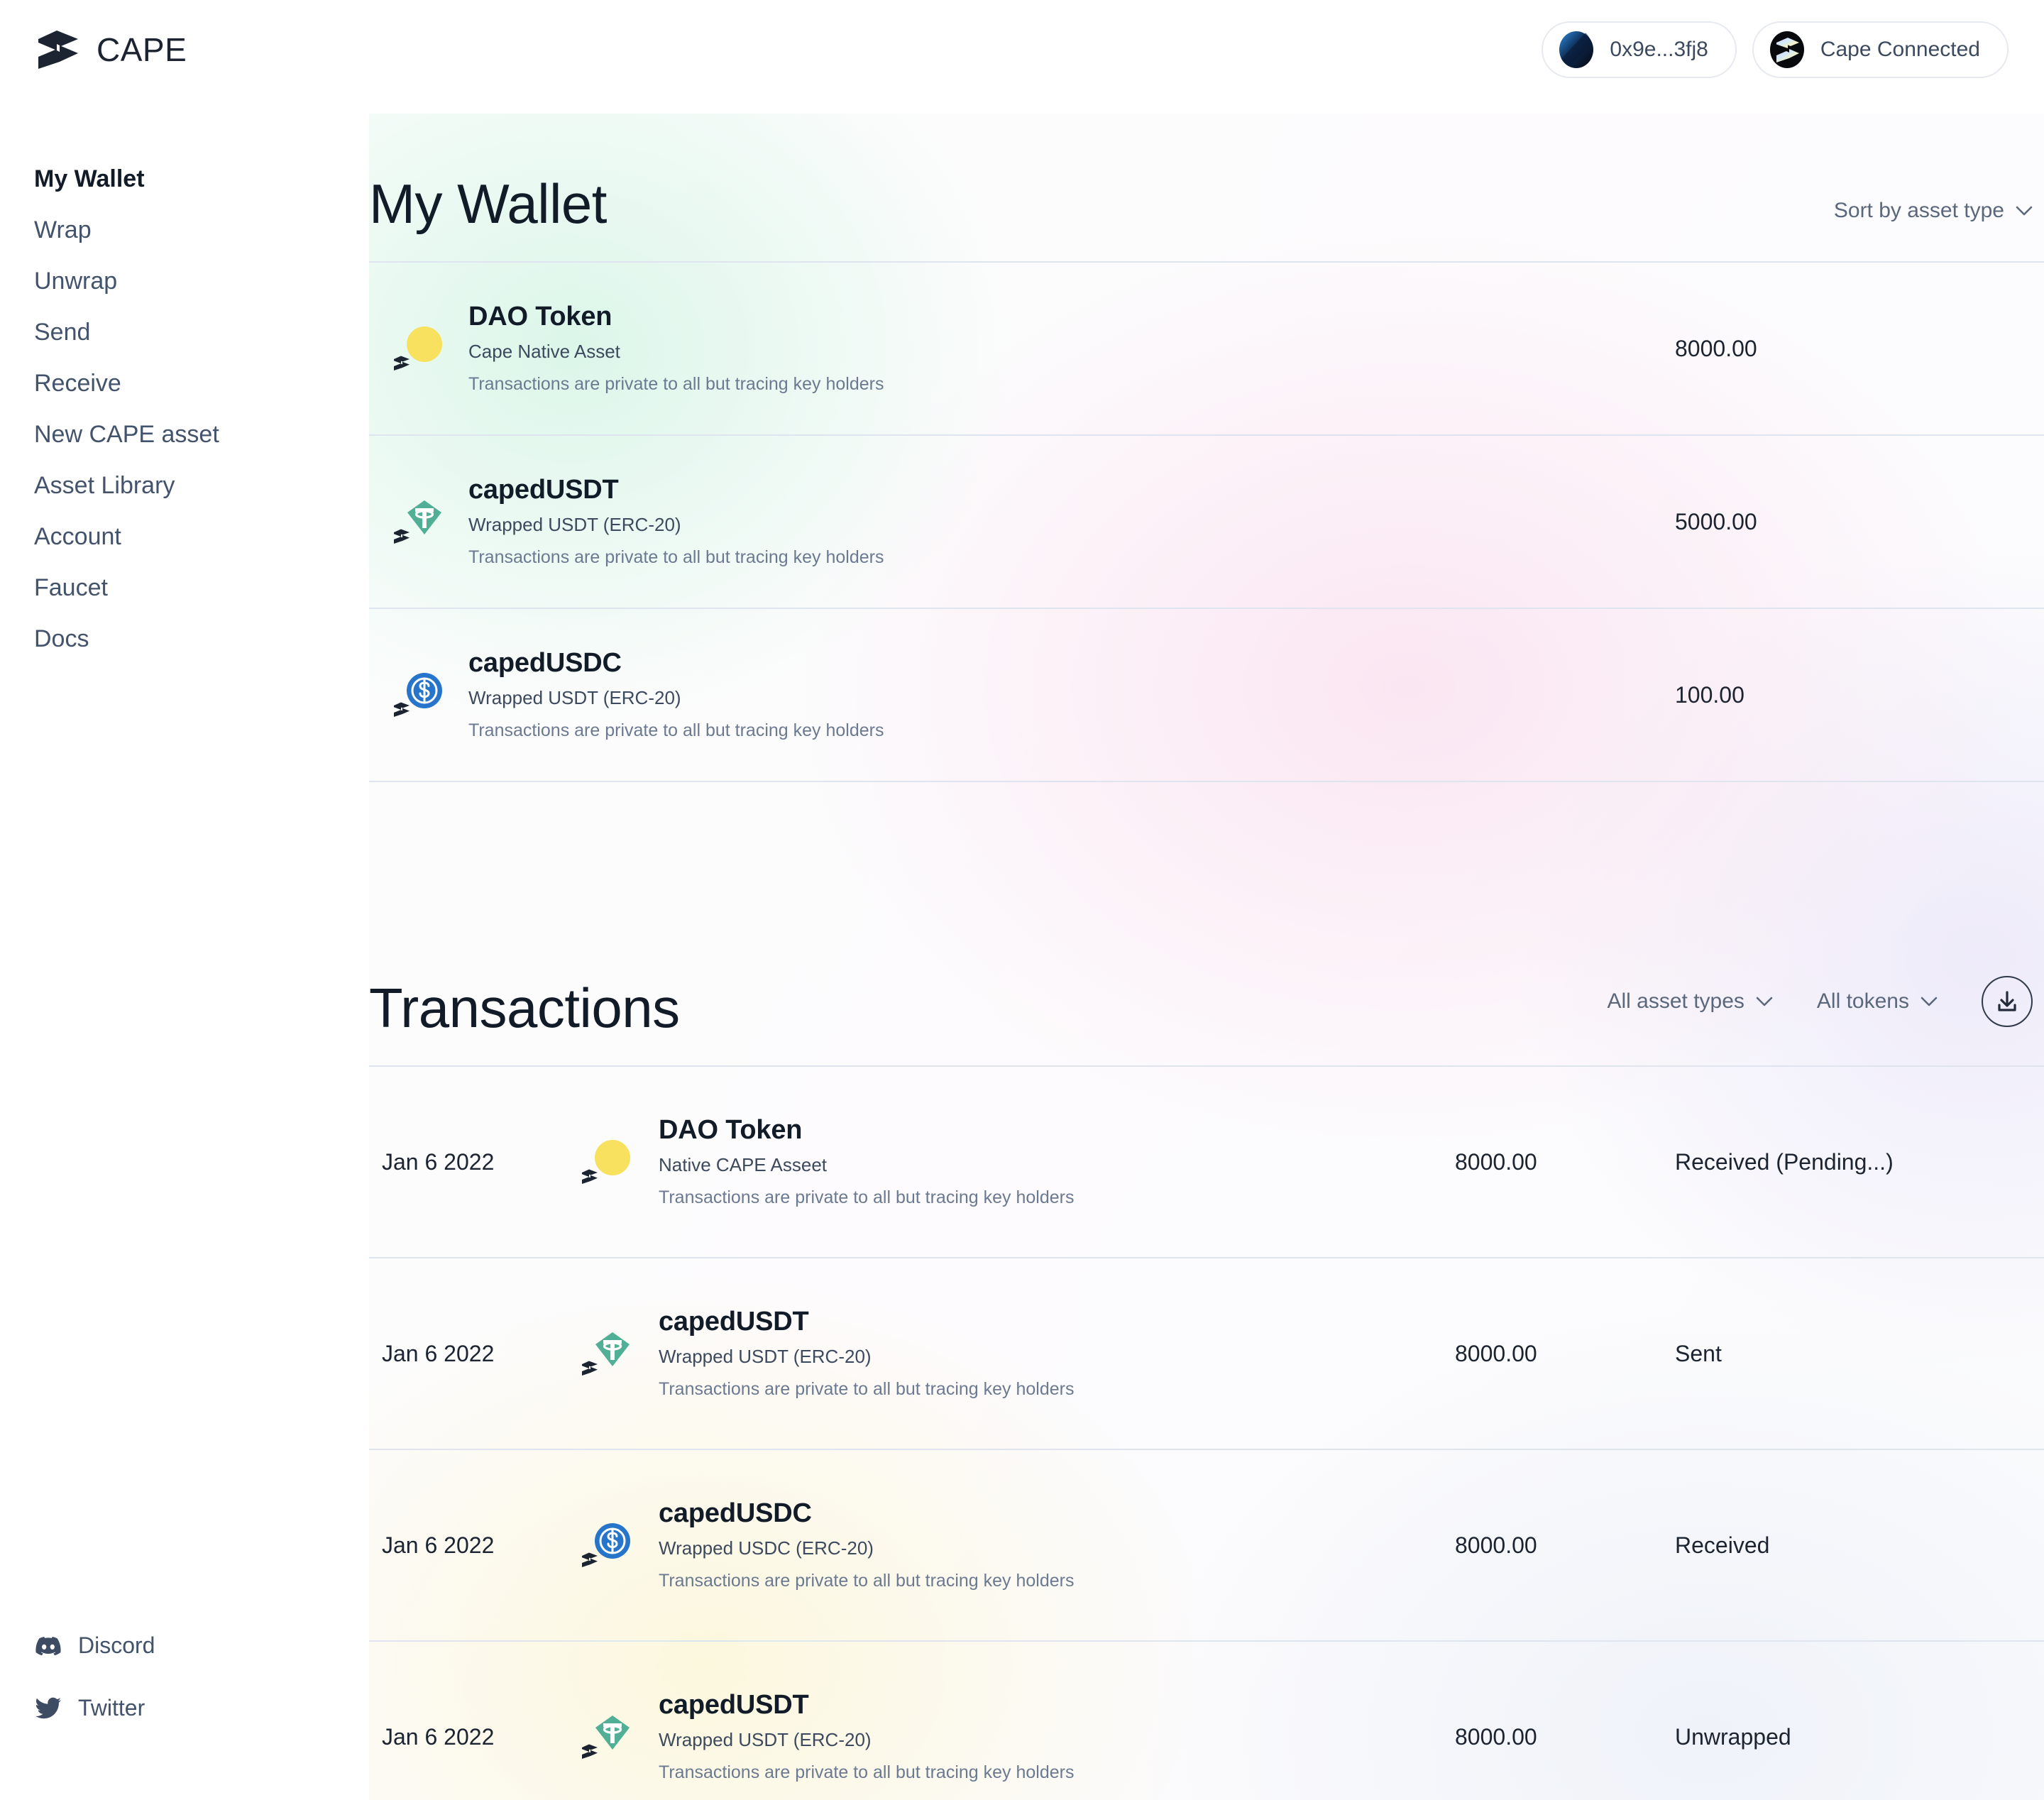 The width and height of the screenshot is (2044, 1800). Describe the element at coordinates (186, 639) in the screenshot. I see `sidebar-item-docs: Docs` at that location.